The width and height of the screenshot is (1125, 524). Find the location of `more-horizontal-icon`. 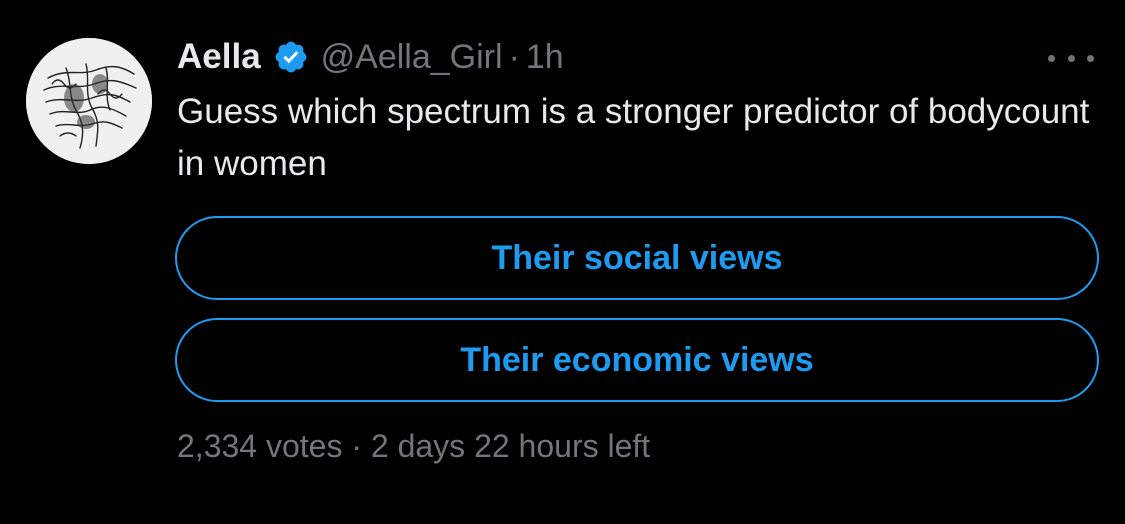

more-horizontal-icon is located at coordinates (1071, 58).